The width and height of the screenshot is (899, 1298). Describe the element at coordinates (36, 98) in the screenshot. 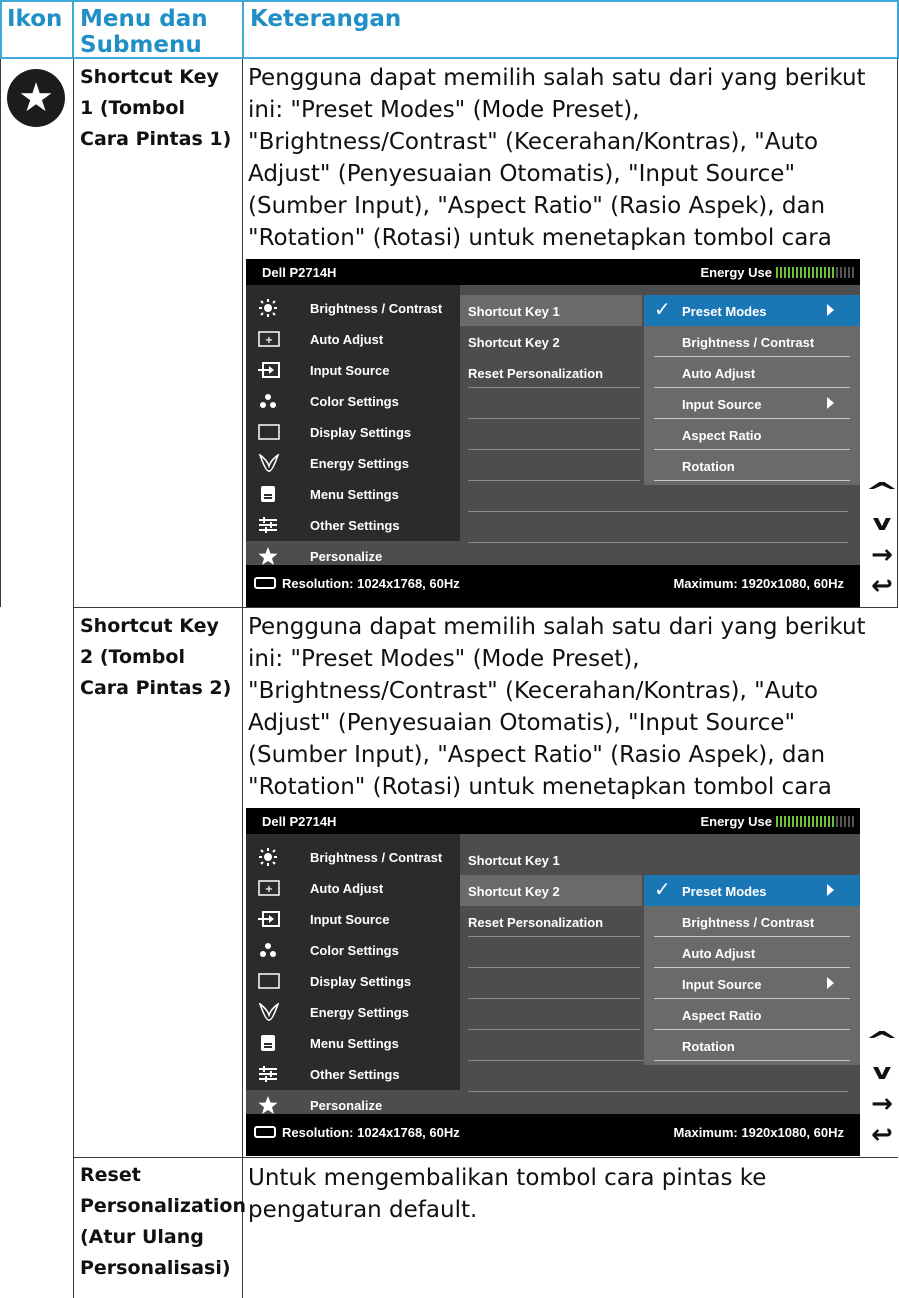

I see `star-icon: ★` at that location.